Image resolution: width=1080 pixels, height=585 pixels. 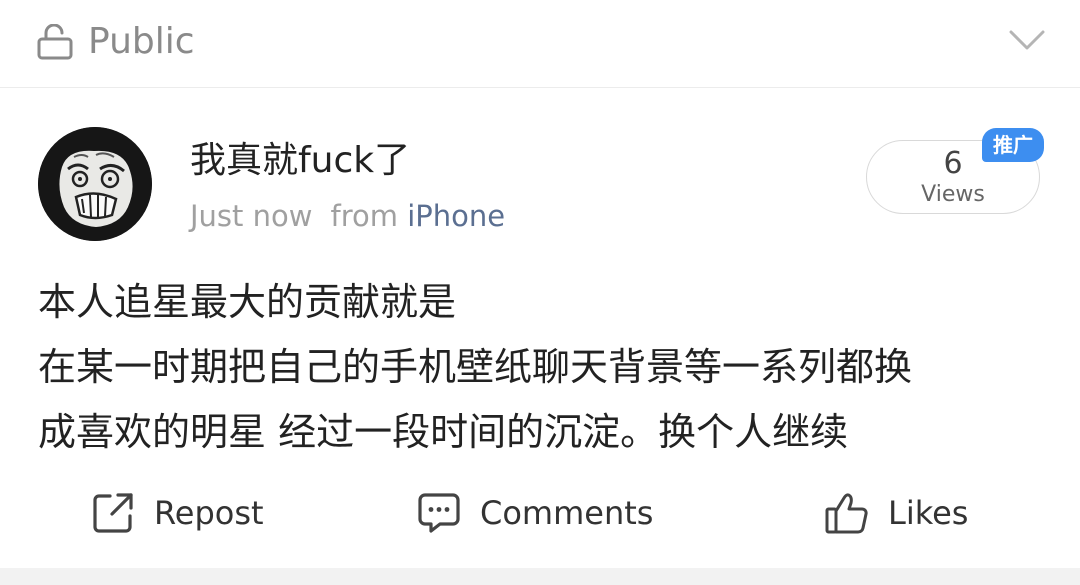 What do you see at coordinates (540, 576) in the screenshot?
I see `feed-divider` at bounding box center [540, 576].